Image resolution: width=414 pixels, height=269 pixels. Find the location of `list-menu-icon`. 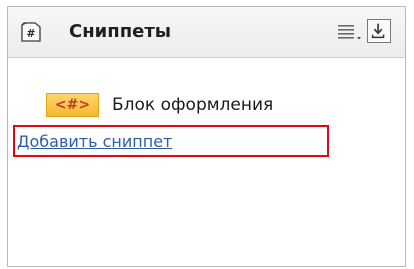

list-menu-icon is located at coordinates (349, 32).